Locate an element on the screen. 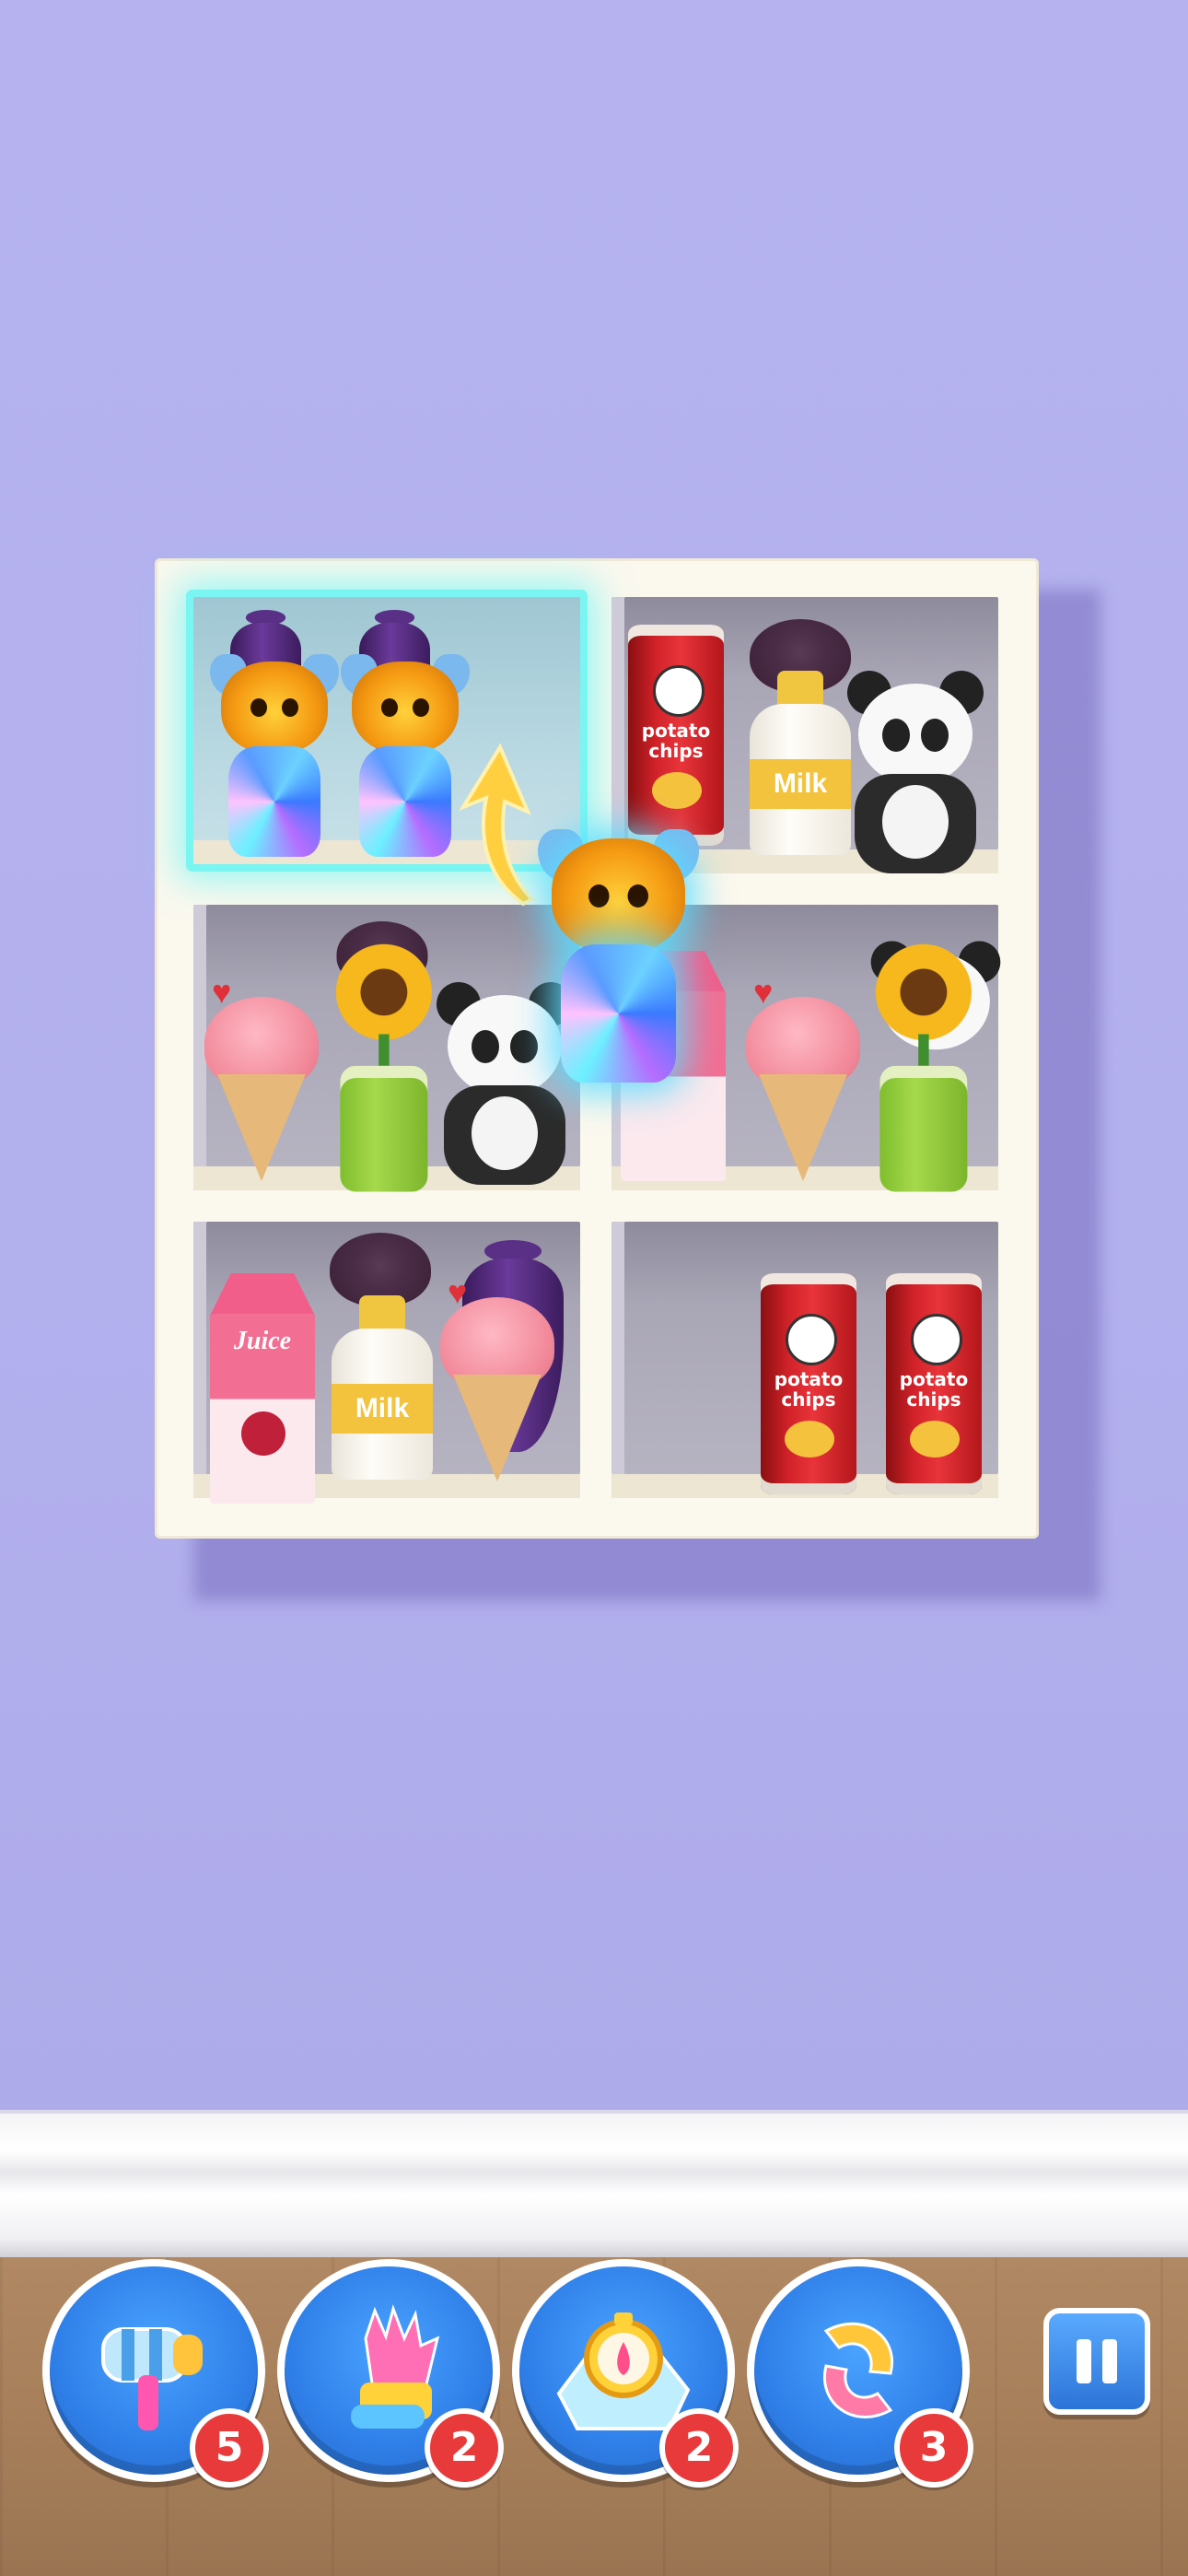 The image size is (1188, 2576). shelf-cell-bottom-left: Juice Milk ♥ is located at coordinates (386, 1363).